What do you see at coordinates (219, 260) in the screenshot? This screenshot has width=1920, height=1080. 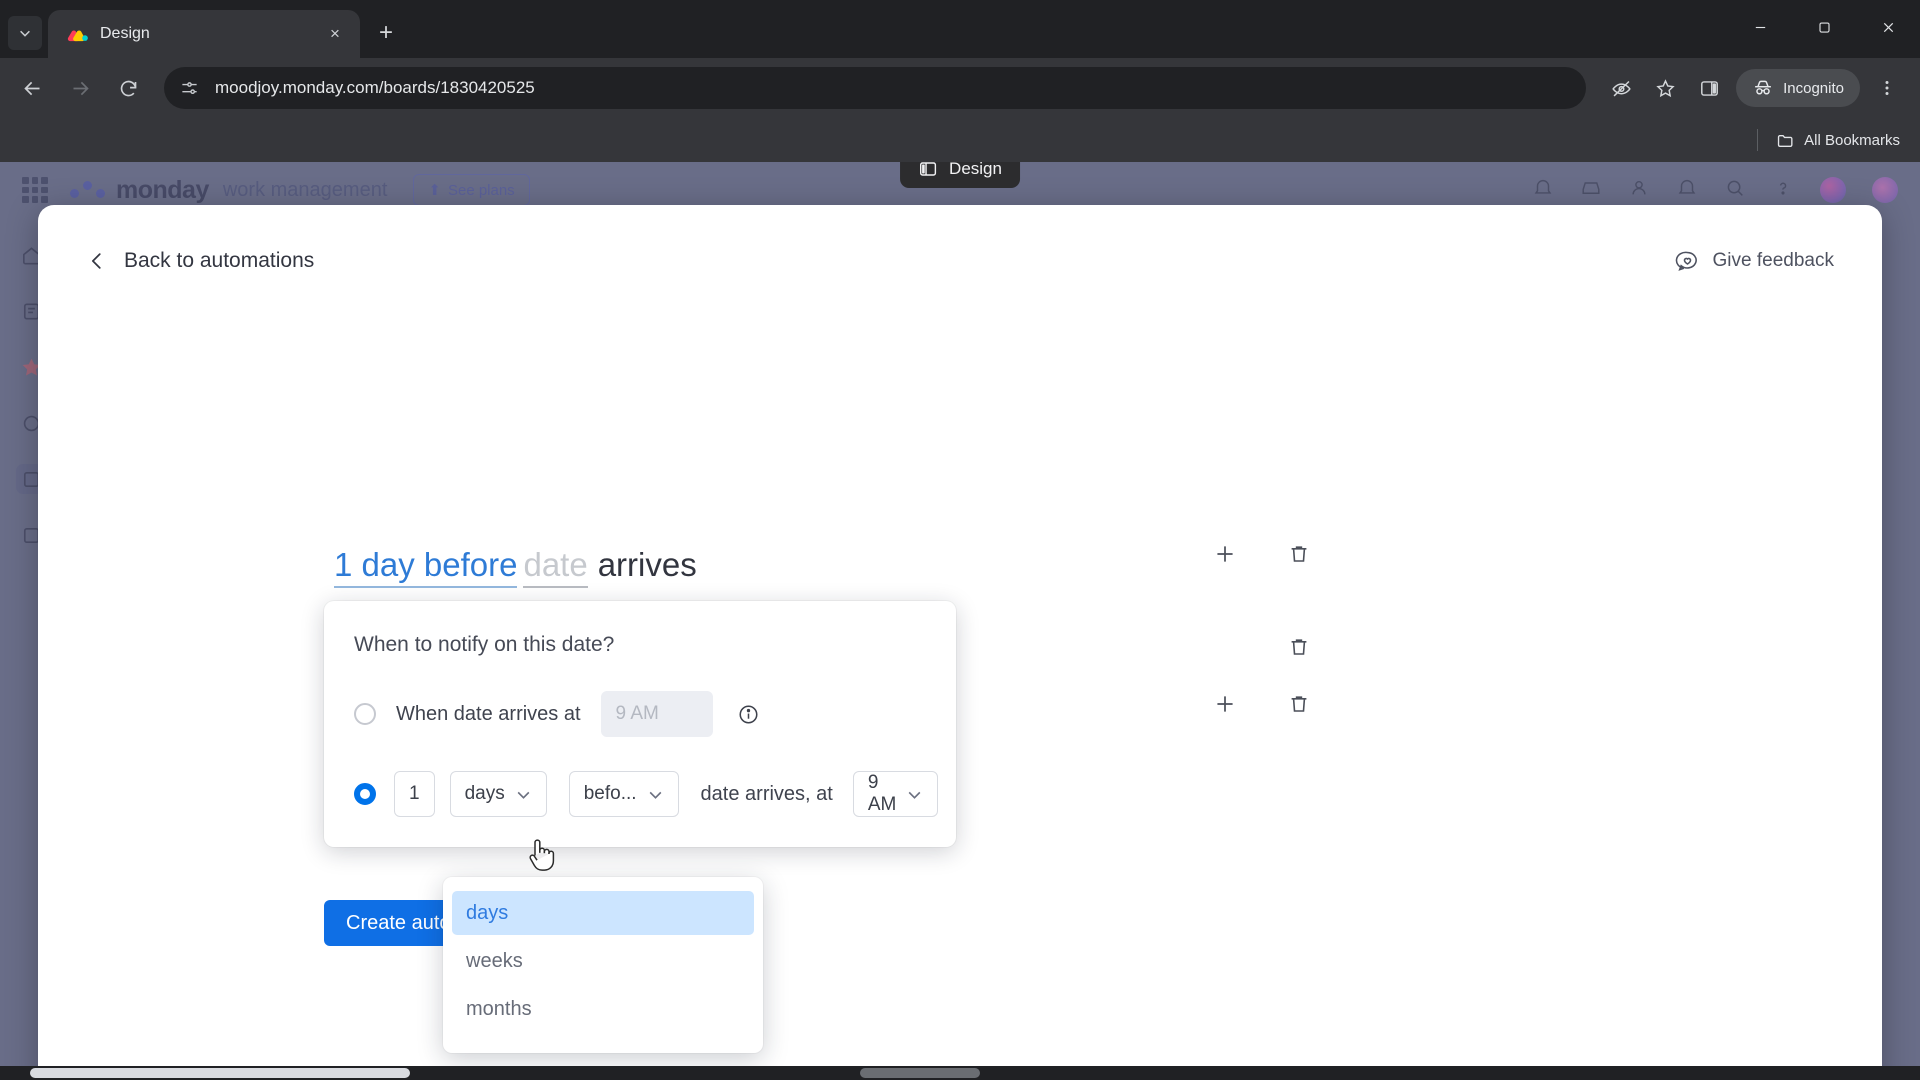 I see `back-label: Back to automations` at bounding box center [219, 260].